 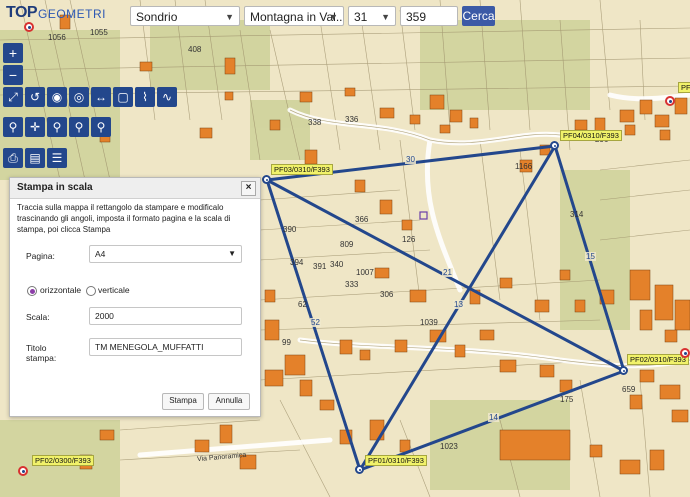 What do you see at coordinates (55, 187) in the screenshot?
I see `dialog-title: Stampa in scala` at bounding box center [55, 187].